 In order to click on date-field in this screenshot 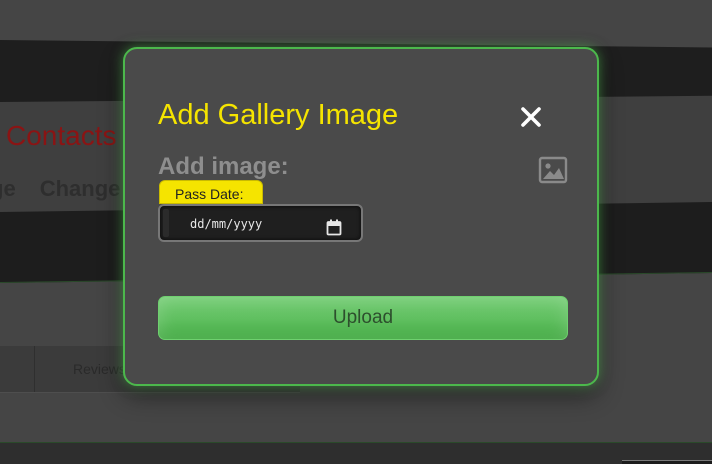, I will do `click(260, 223)`.